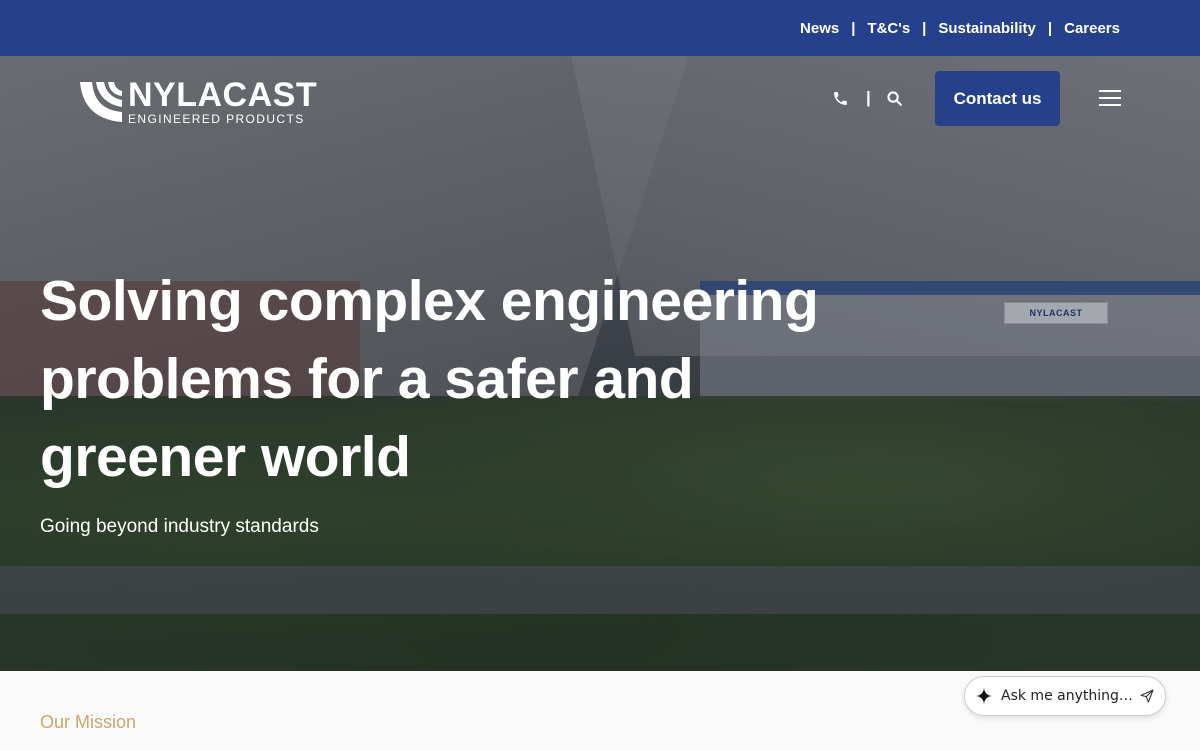 The image size is (1200, 750). I want to click on phone-icon, so click(840, 98).